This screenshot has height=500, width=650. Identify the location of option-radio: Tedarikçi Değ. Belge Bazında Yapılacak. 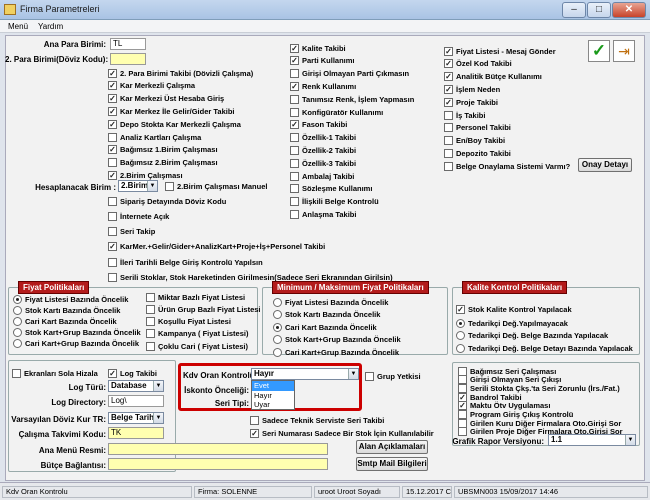
(532, 336).